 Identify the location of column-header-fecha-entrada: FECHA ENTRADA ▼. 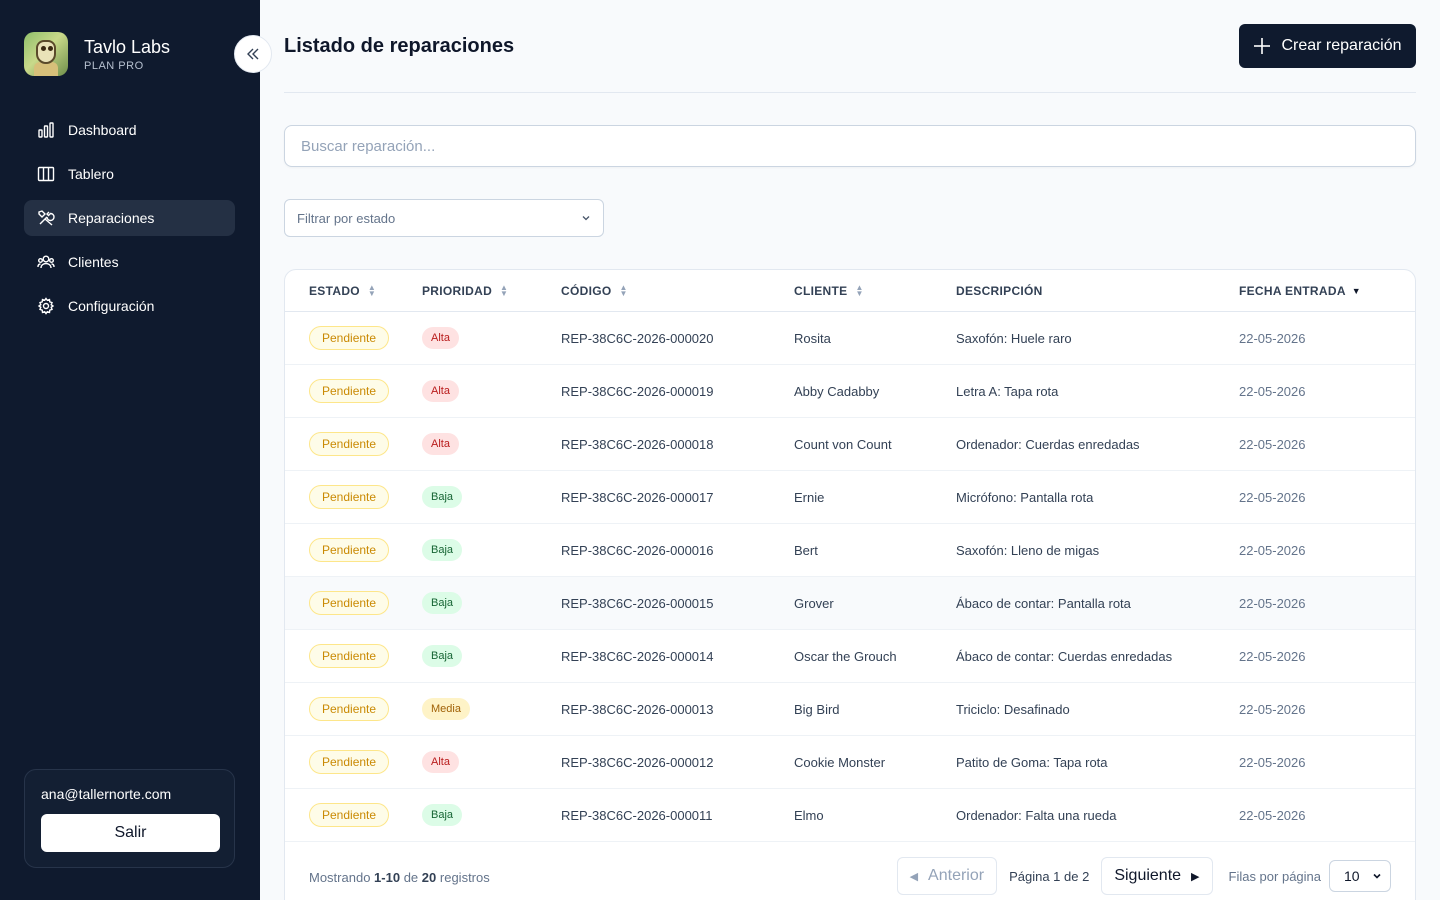
(1314, 291).